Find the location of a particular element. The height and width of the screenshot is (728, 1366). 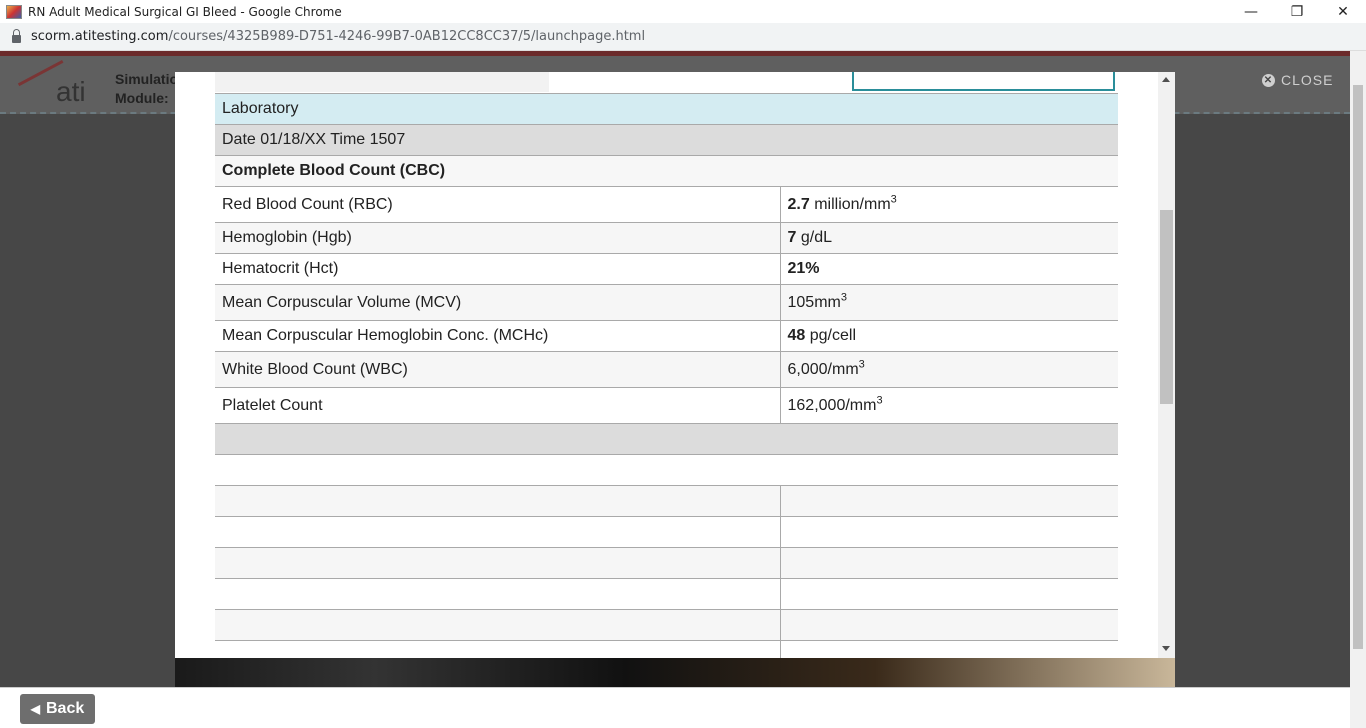

ati-logo: ati is located at coordinates (56, 85).